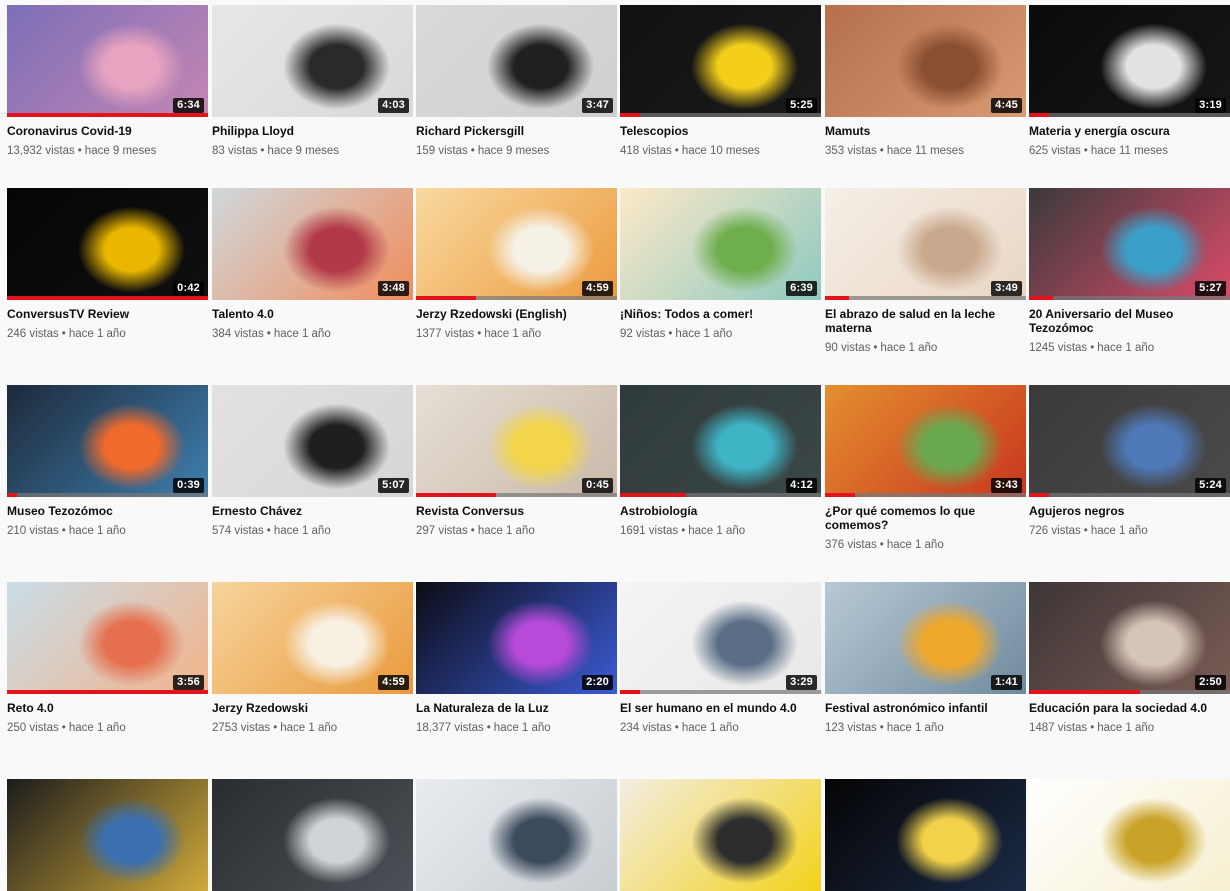 The image size is (1230, 891). I want to click on video-thumbnail: 5:07, so click(312, 441).